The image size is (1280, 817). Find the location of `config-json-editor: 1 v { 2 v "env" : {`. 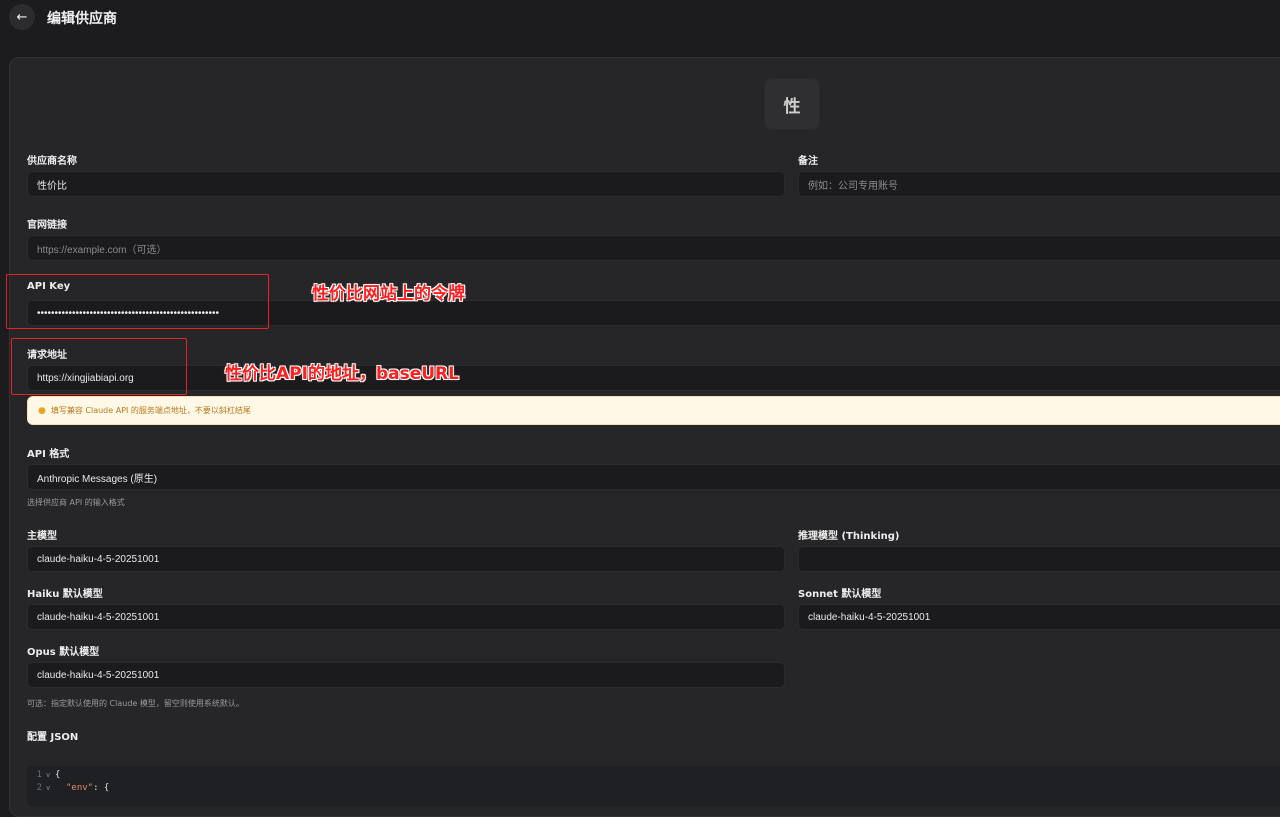

config-json-editor: 1 v { 2 v "env" : { is located at coordinates (653, 786).